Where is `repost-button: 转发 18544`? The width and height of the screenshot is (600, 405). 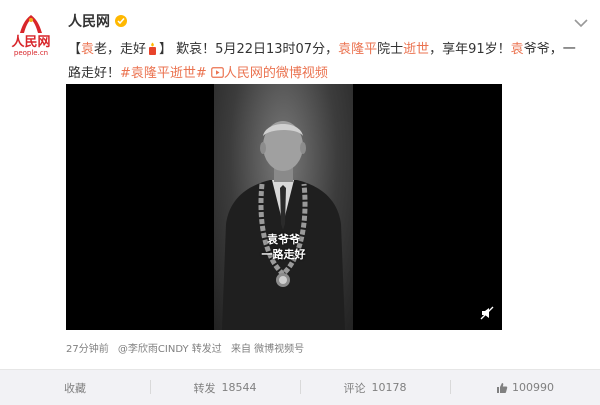
repost-button: 转发 18544 is located at coordinates (225, 387).